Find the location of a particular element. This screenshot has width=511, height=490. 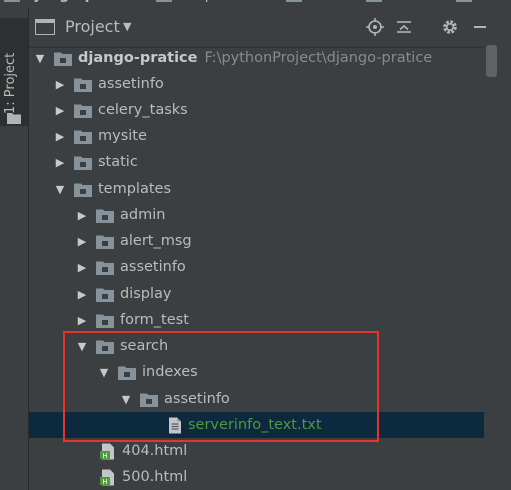

breadcrumb-item-project: django-pratice is located at coordinates (72, 1).